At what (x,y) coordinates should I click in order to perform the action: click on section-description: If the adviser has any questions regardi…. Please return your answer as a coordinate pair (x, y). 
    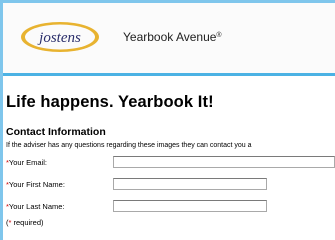
    Looking at the image, I should click on (129, 145).